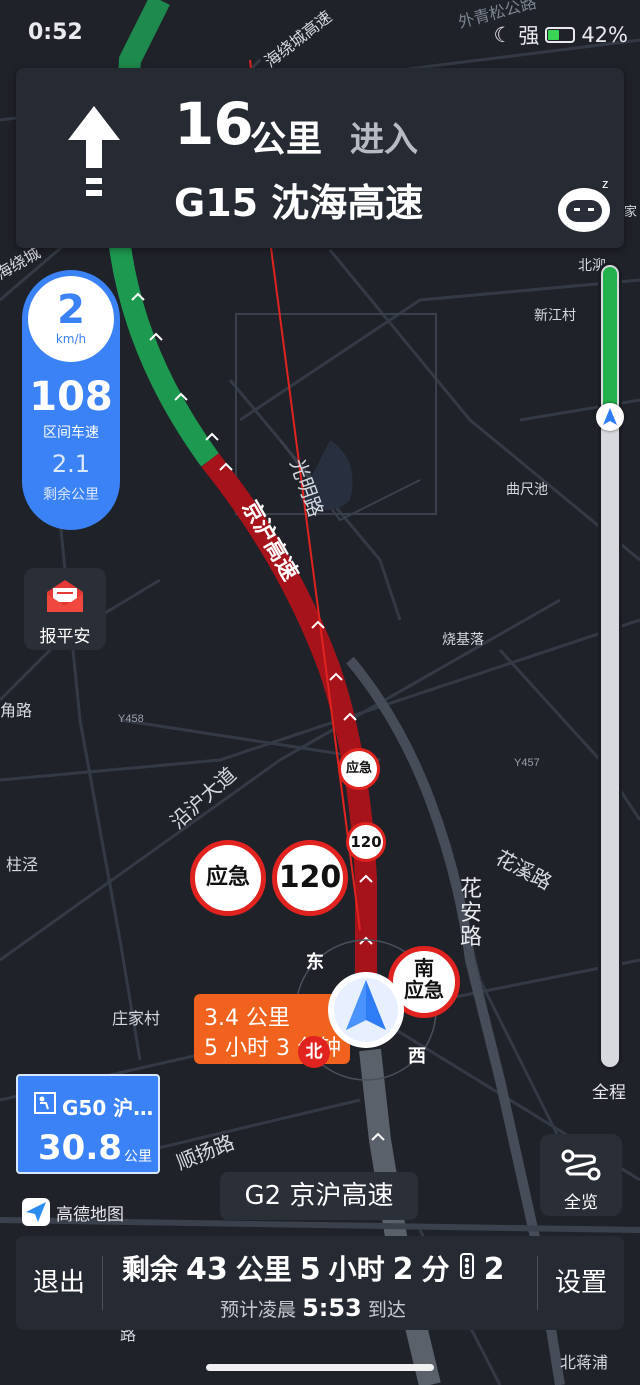 The width and height of the screenshot is (640, 1385). Describe the element at coordinates (527, 489) in the screenshot. I see `map-label: 曲尺池` at that location.